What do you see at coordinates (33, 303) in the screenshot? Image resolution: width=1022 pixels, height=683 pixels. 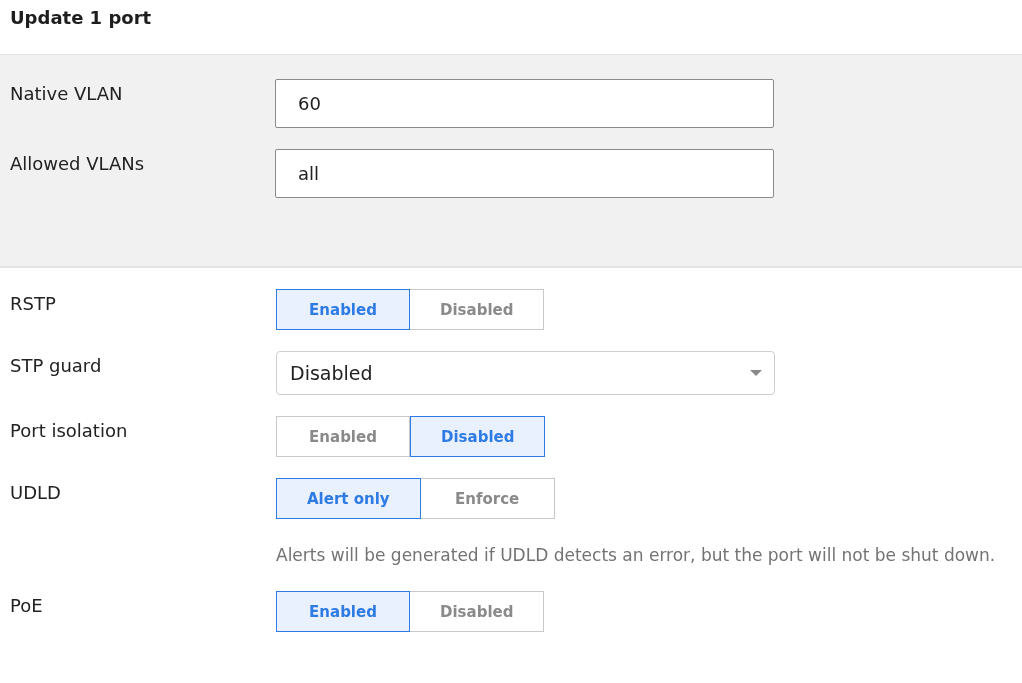 I see `setting-label: RSTP` at bounding box center [33, 303].